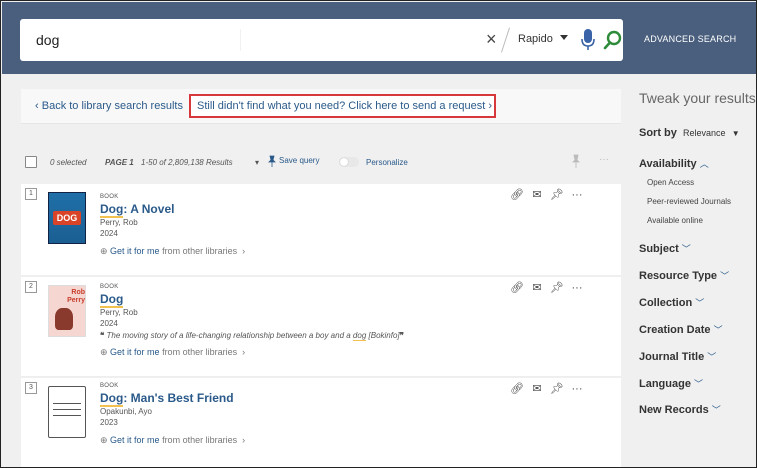  Describe the element at coordinates (735, 133) in the screenshot. I see `caret-down-icon: ▼` at that location.